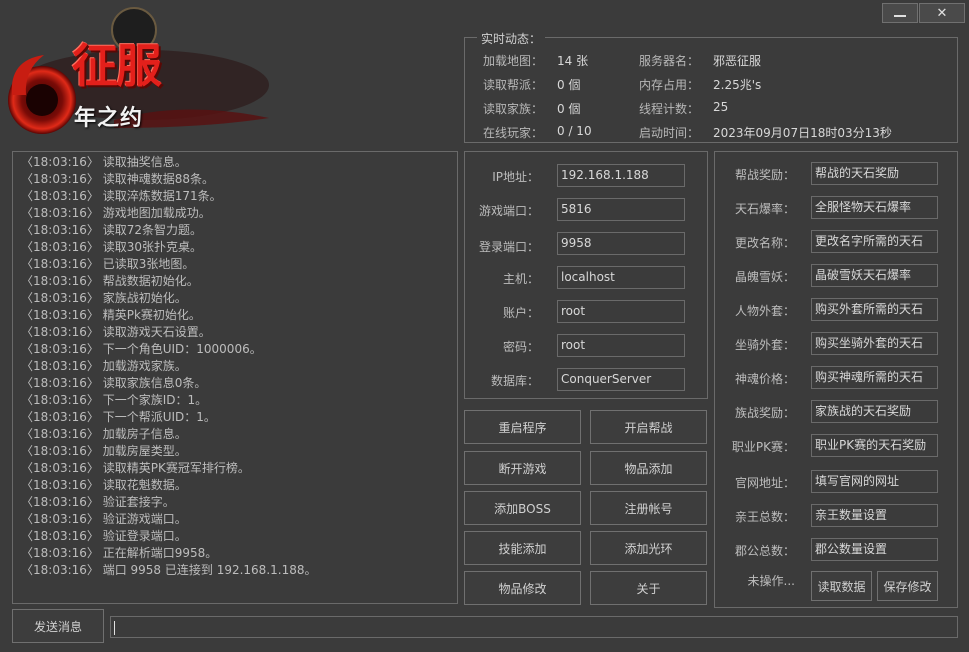  What do you see at coordinates (522, 468) in the screenshot?
I see `disconnect-button: 断开游戏` at bounding box center [522, 468].